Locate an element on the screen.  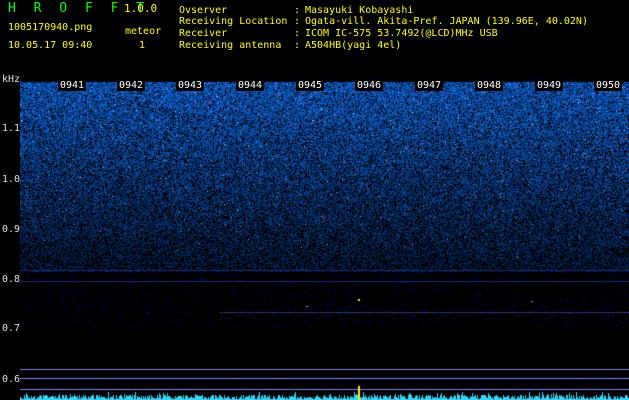
time-tick-label: 0946 is located at coordinates (369, 85).